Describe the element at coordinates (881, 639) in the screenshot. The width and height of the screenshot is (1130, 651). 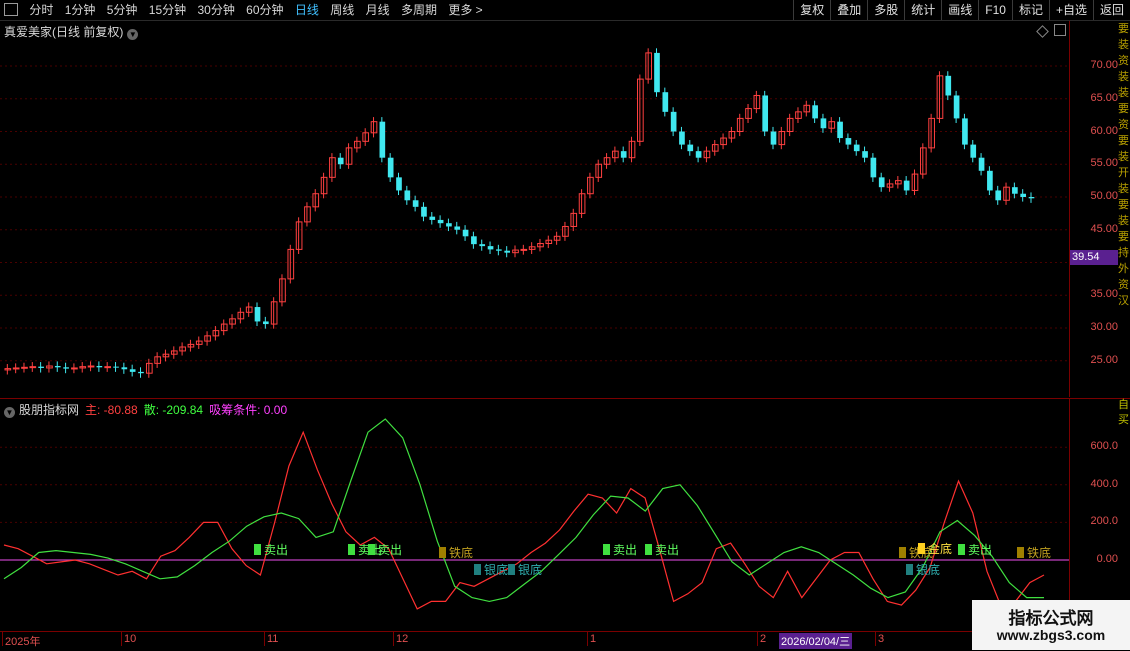
I see `time-label: 3` at that location.